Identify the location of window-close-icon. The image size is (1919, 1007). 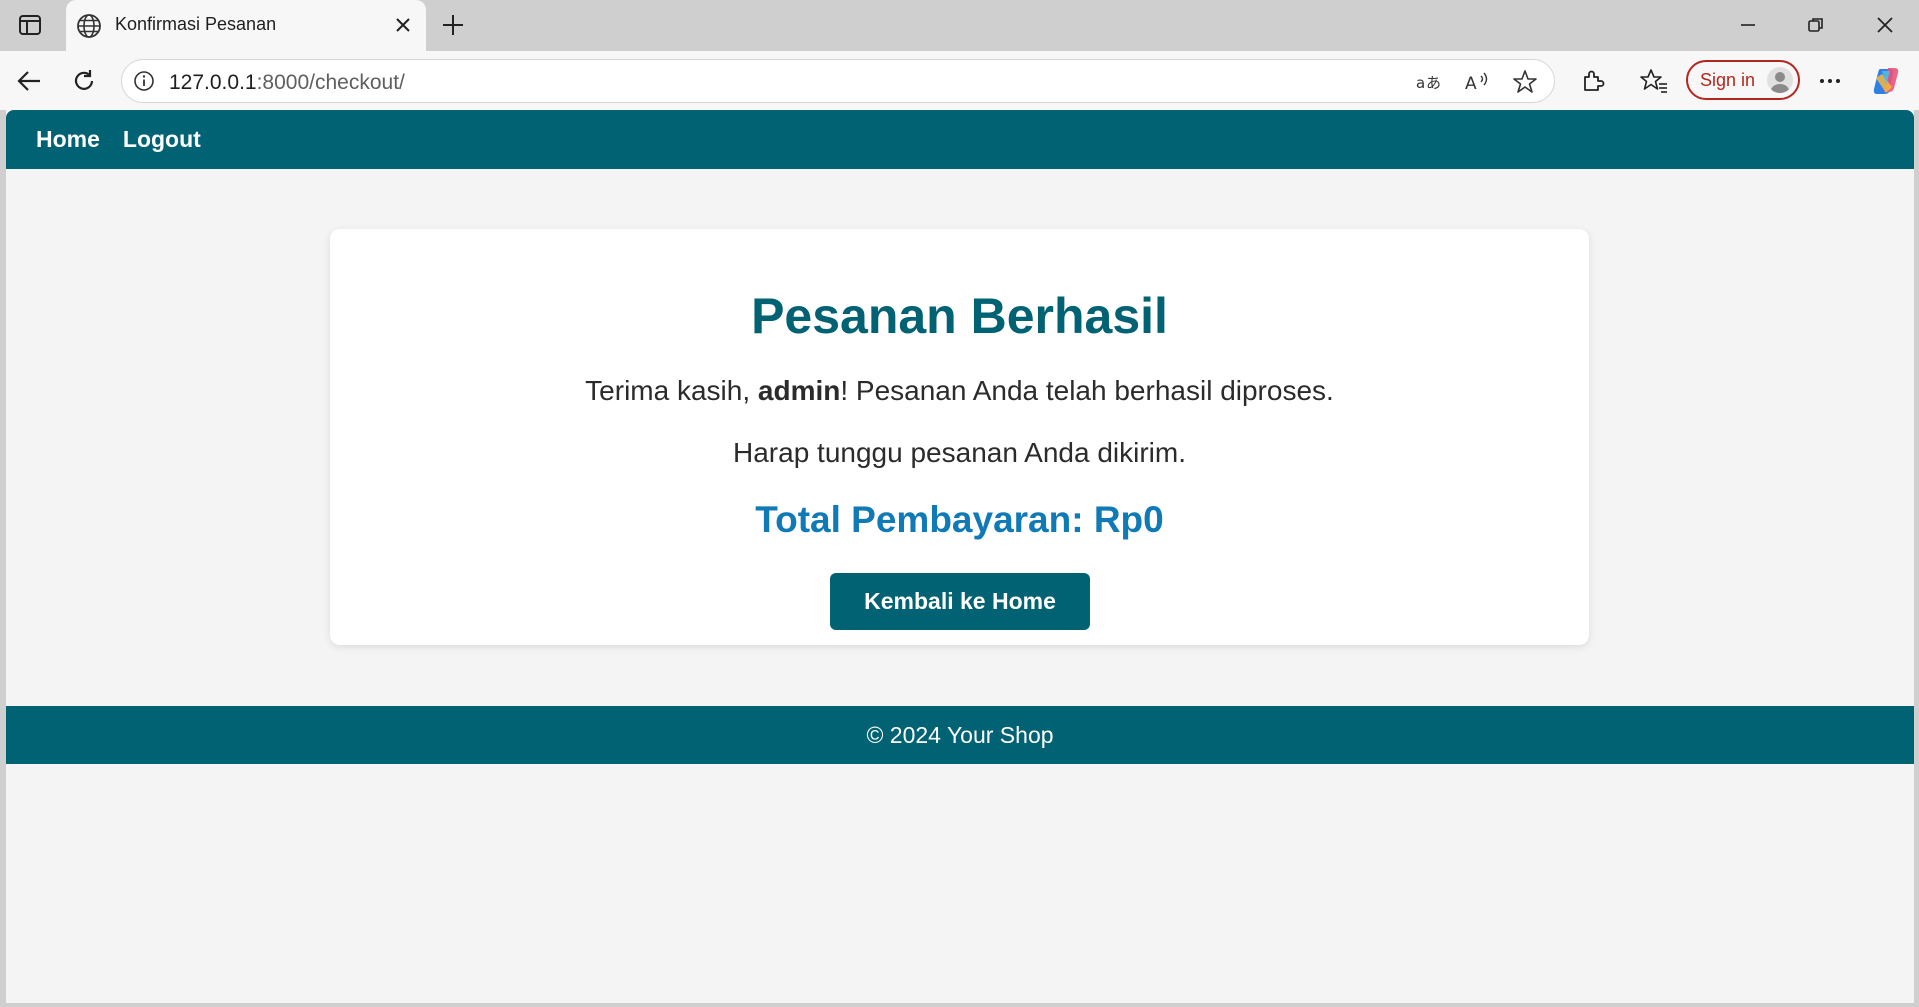
(1885, 25).